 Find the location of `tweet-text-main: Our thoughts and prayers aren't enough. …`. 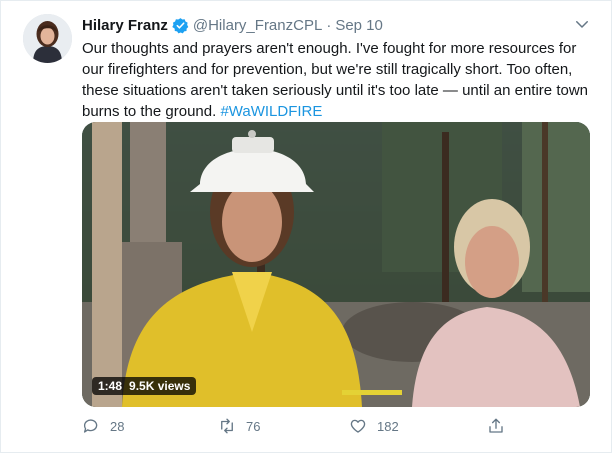

tweet-text-main: Our thoughts and prayers aren't enough. … is located at coordinates (335, 80).